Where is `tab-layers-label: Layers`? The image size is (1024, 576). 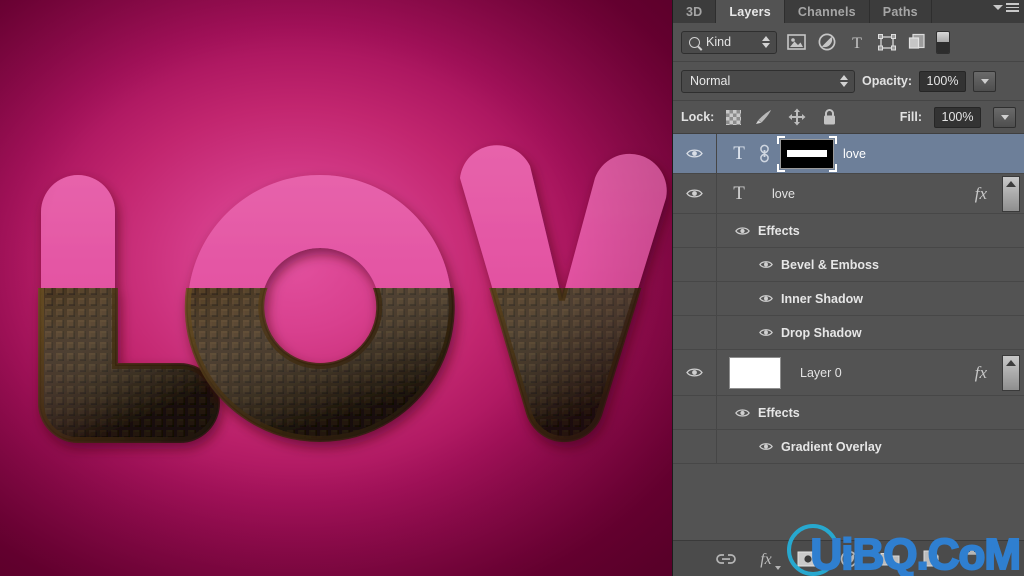
tab-layers-label: Layers is located at coordinates (750, 11).